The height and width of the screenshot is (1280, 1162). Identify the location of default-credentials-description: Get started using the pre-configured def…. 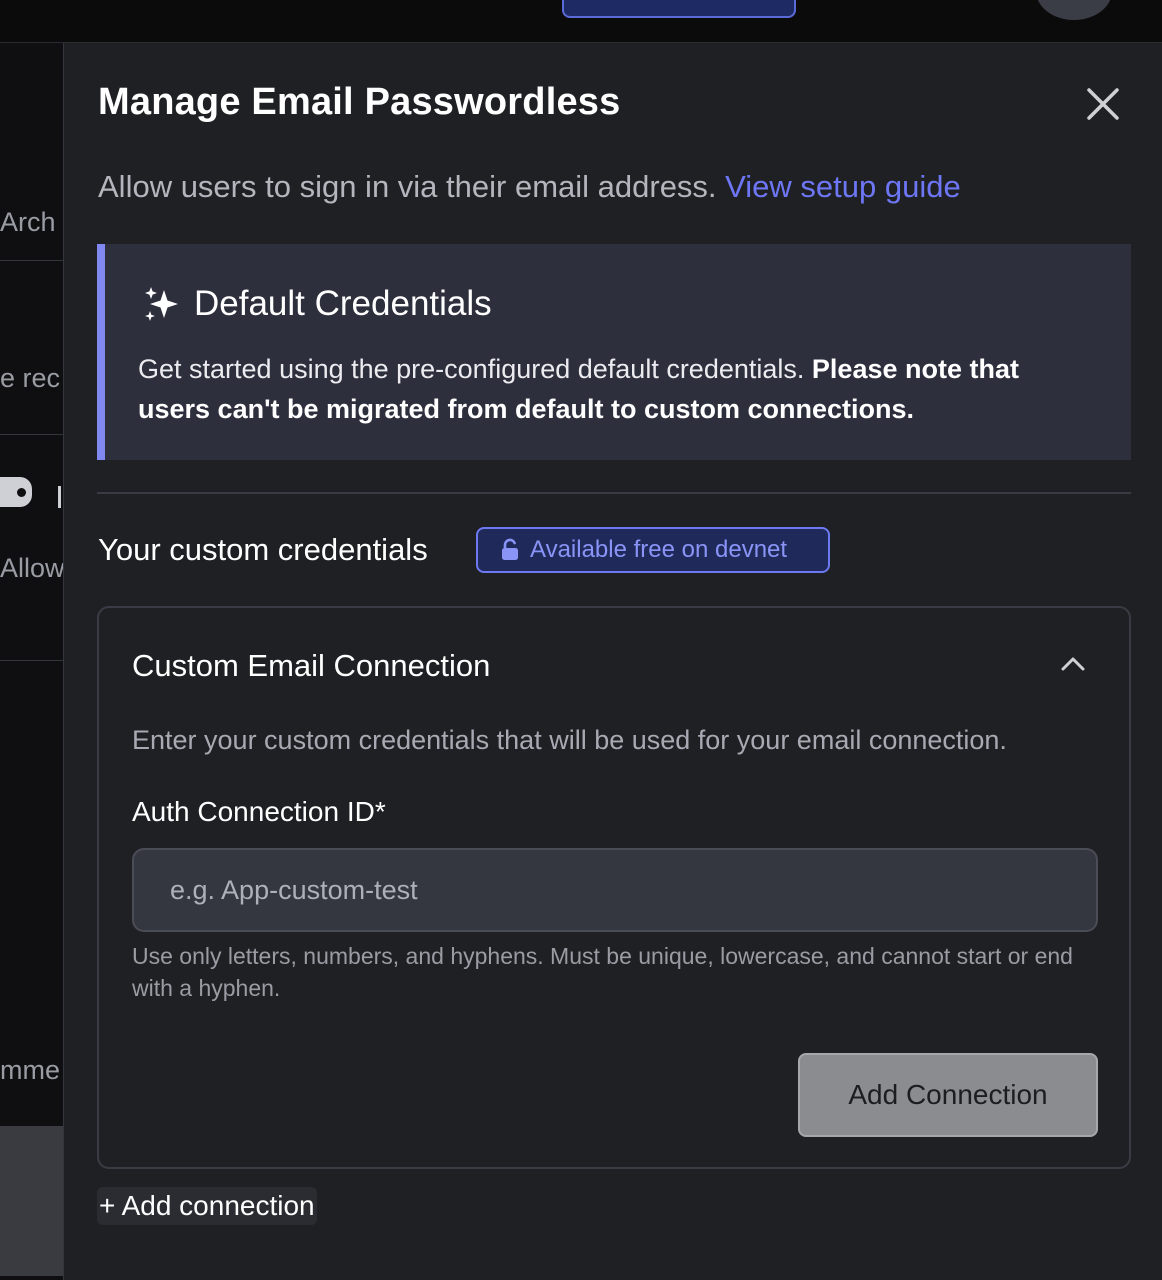
(471, 369).